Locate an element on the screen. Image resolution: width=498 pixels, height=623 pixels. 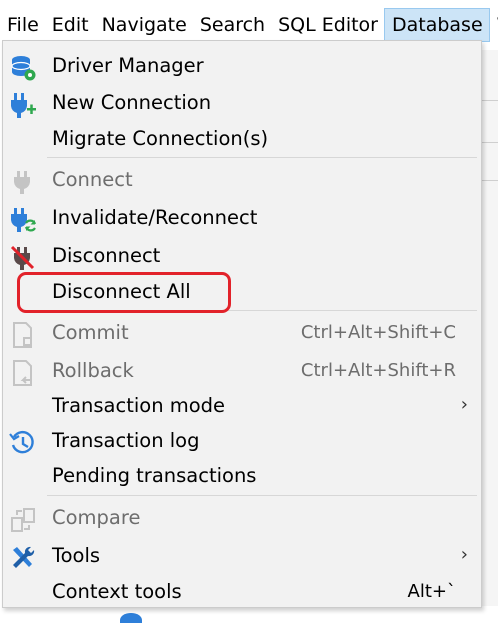
menu-item-label: Invalidate/Reconnect is located at coordinates (155, 217).